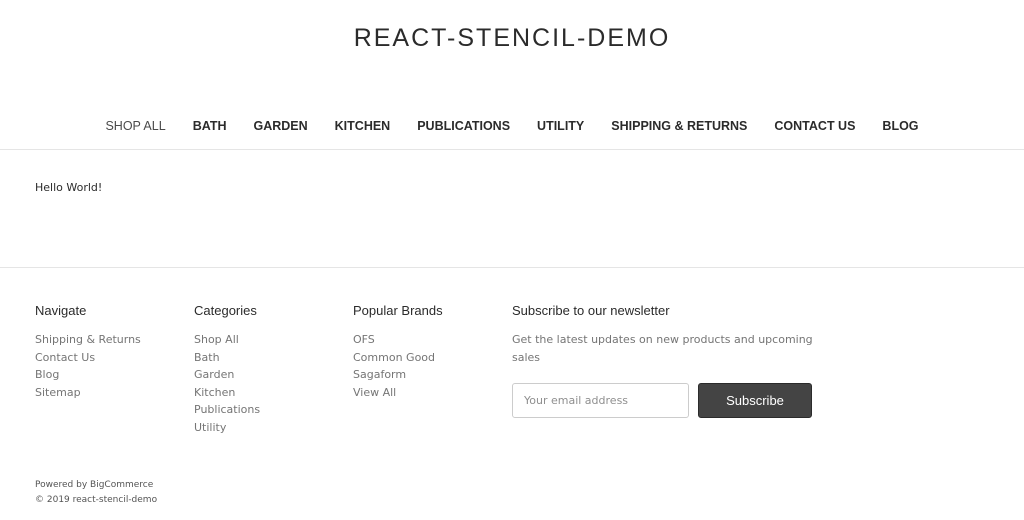  I want to click on footer-divider, so click(512, 267).